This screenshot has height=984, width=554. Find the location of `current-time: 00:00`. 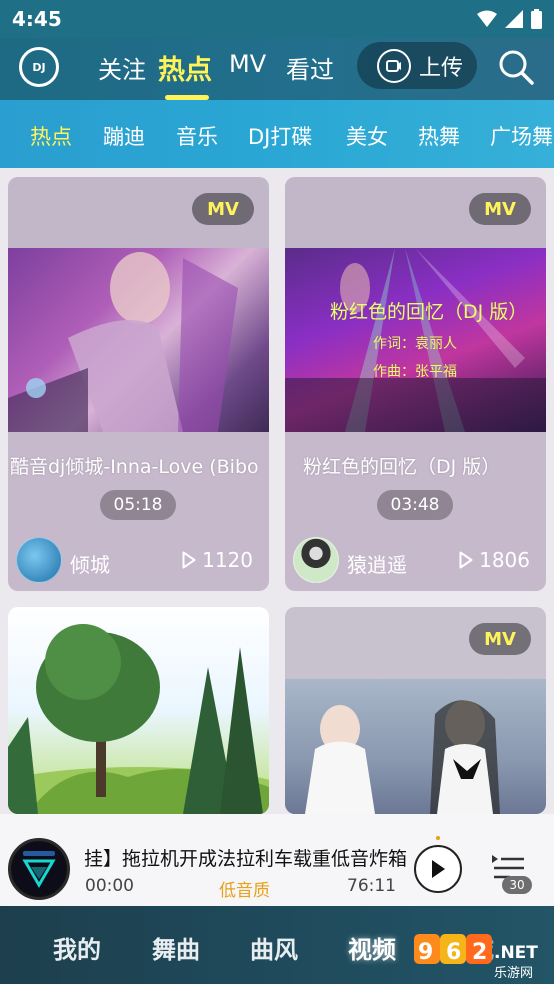

current-time: 00:00 is located at coordinates (109, 886).